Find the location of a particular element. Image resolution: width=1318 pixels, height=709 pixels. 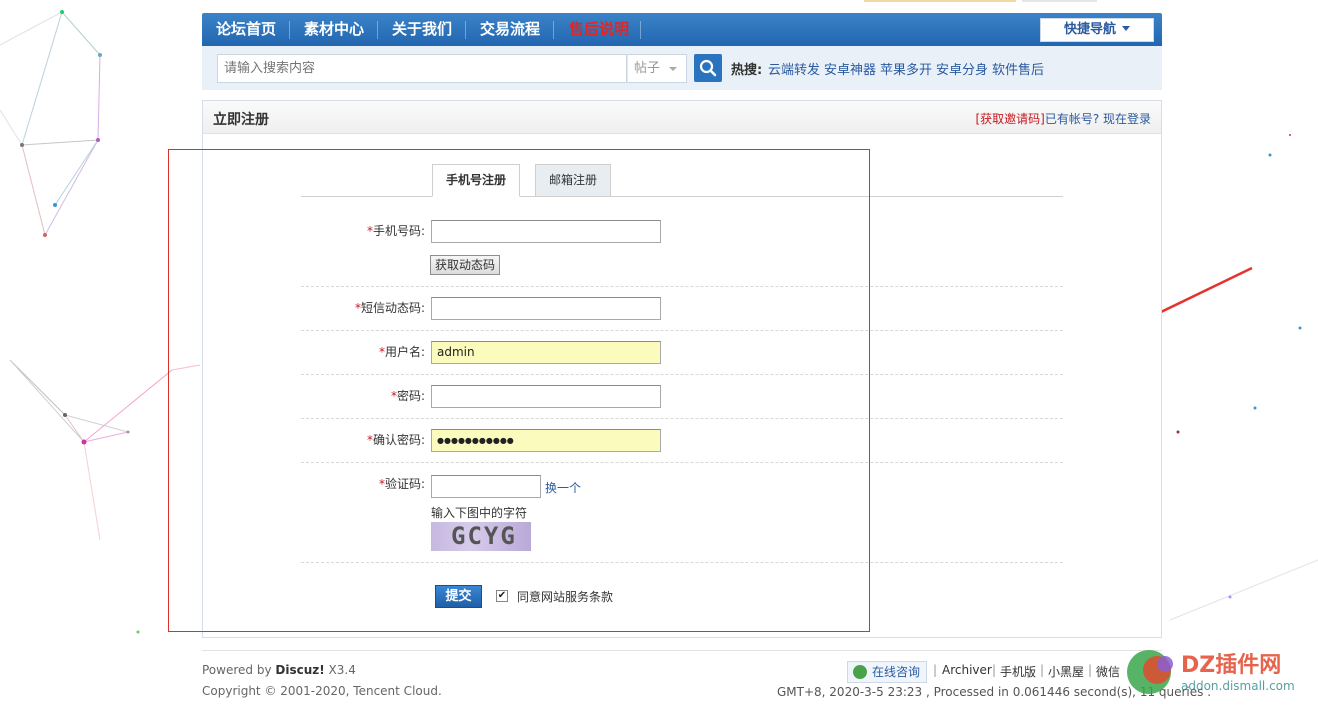

login-link: 已有帐号? 现在登录 is located at coordinates (1098, 119).